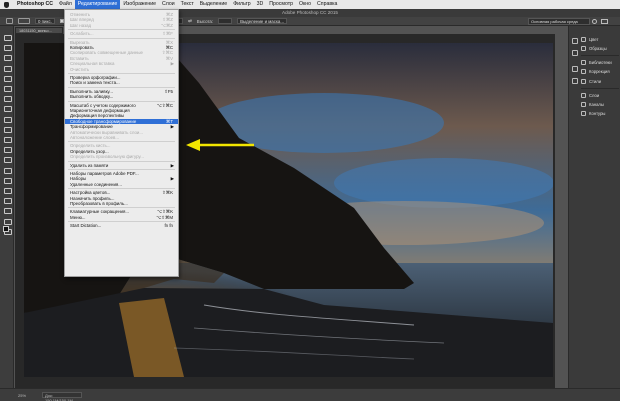  Describe the element at coordinates (166, 25) in the screenshot. I see `menu-item-shortcut: ⌥⌘Z` at that location.